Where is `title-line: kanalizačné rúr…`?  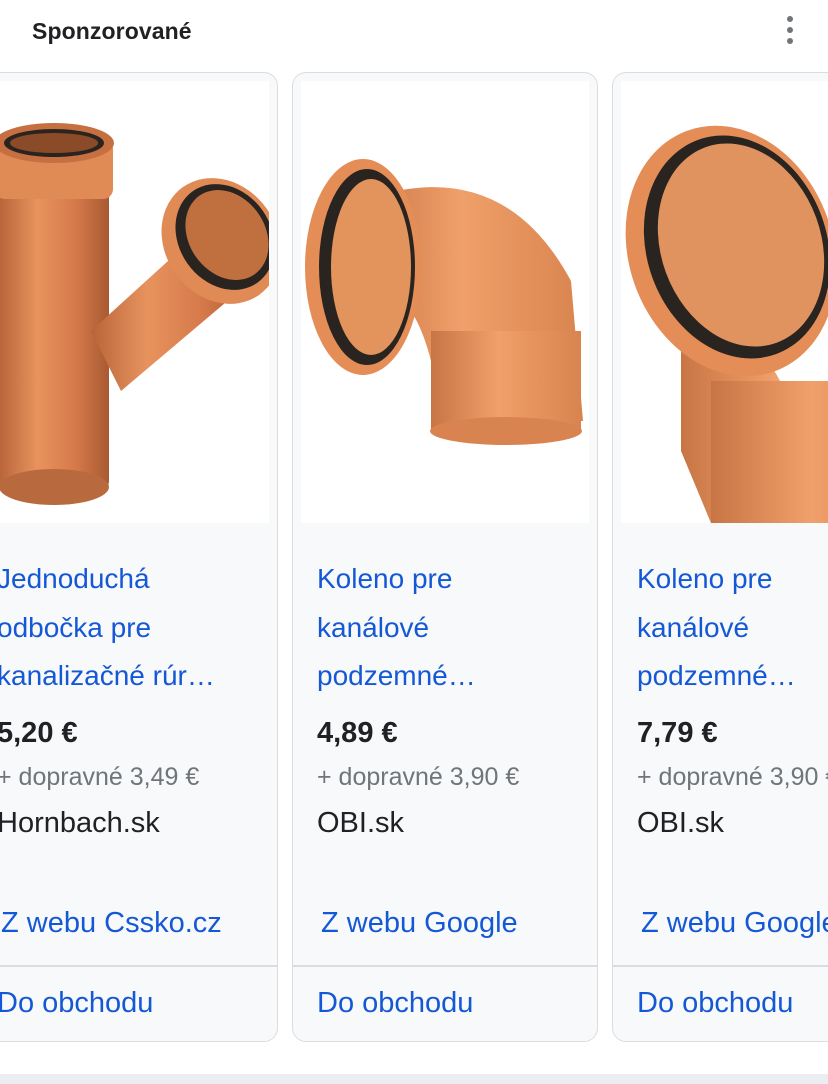
title-line: kanalizačné rúr… is located at coordinates (107, 675).